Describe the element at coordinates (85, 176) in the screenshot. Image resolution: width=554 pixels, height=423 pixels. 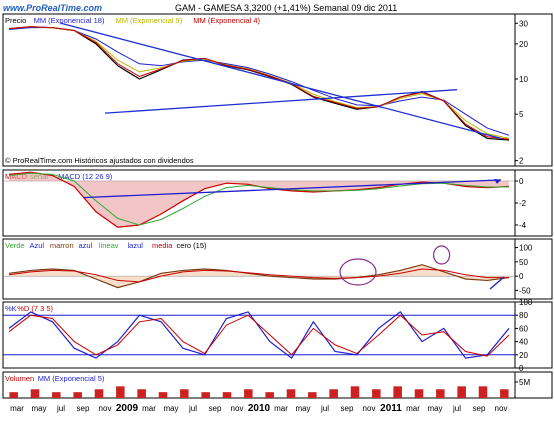
I see `legend-entry: MACD (12 26 9)` at that location.